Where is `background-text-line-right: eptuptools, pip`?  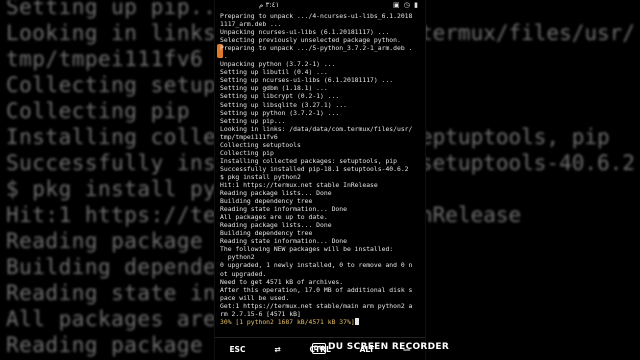 background-text-line-right: eptuptools, pip is located at coordinates (515, 137).